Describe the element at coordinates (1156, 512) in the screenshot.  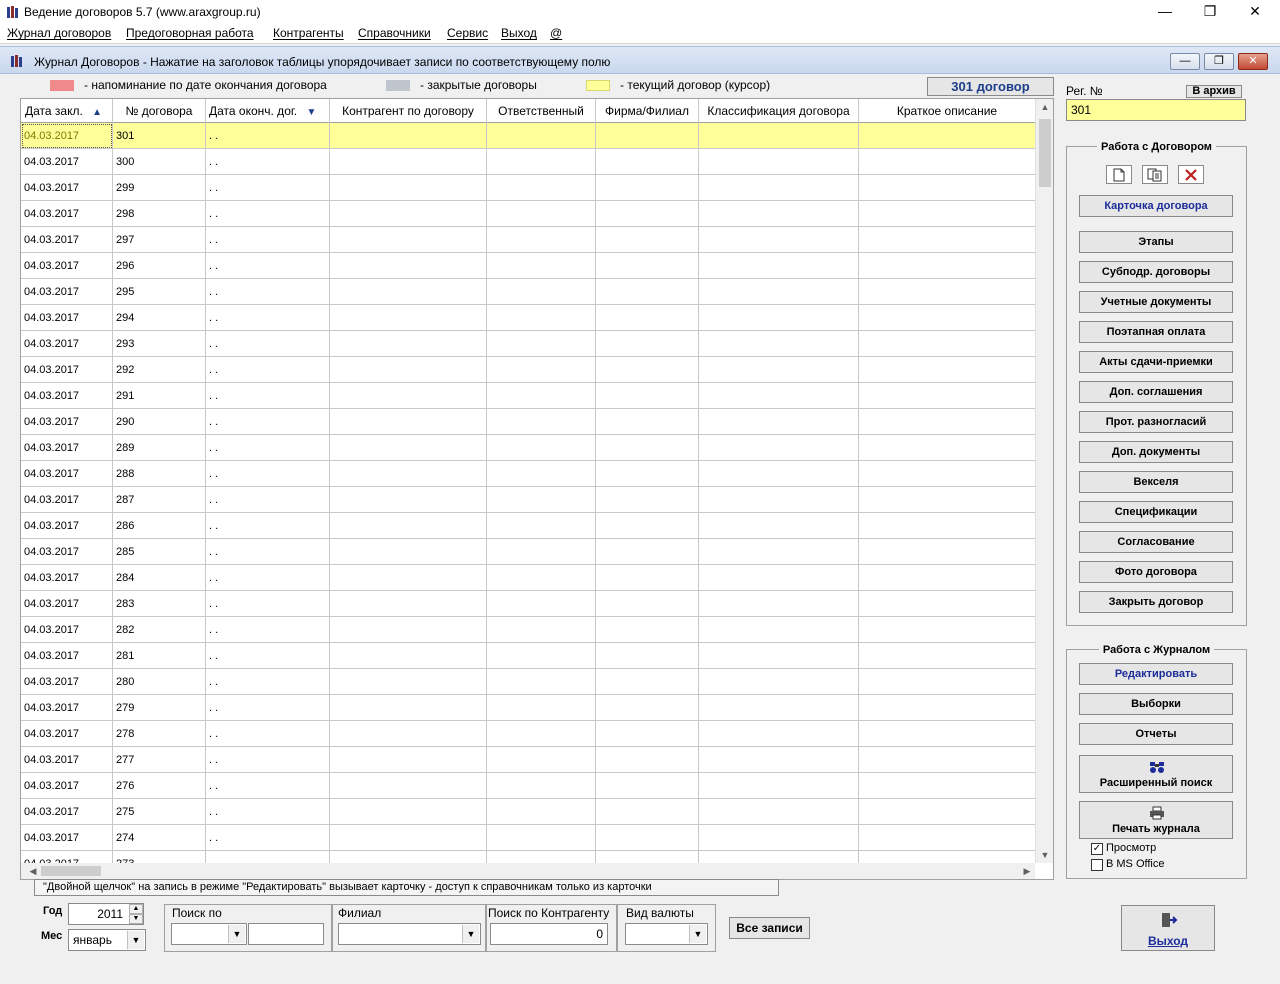
I see `specifications-button: Спецификации` at that location.